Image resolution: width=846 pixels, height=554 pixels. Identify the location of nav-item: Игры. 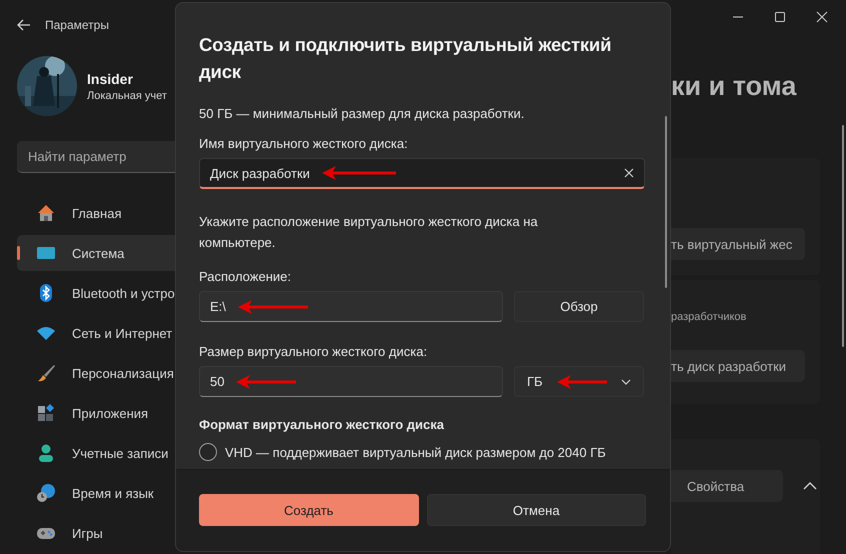
(96, 533).